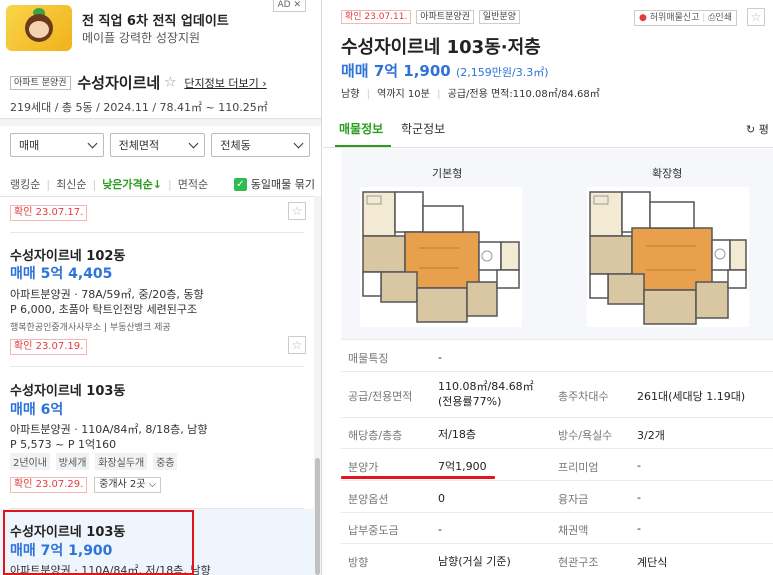 The height and width of the screenshot is (575, 773). Describe the element at coordinates (128, 485) in the screenshot. I see `agent-count-button: 중개사 2곳 ⌵` at that location.